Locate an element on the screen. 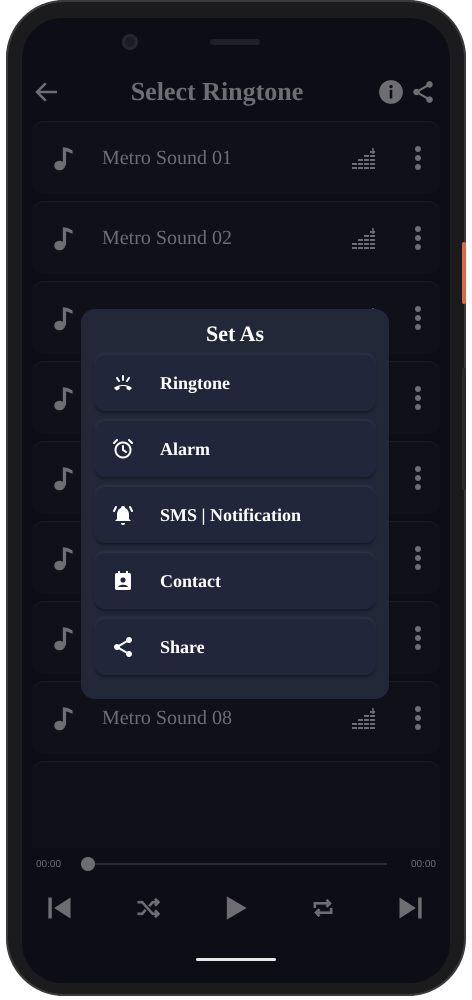 The image size is (472, 1000). ringtone-title: Metro Sound 08 is located at coordinates (167, 717).